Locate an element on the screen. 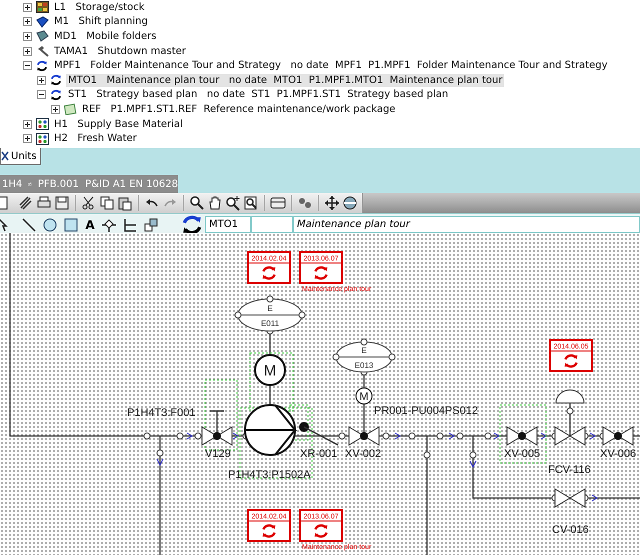 This screenshot has height=555, width=640. equipment-tag: V129 is located at coordinates (218, 454).